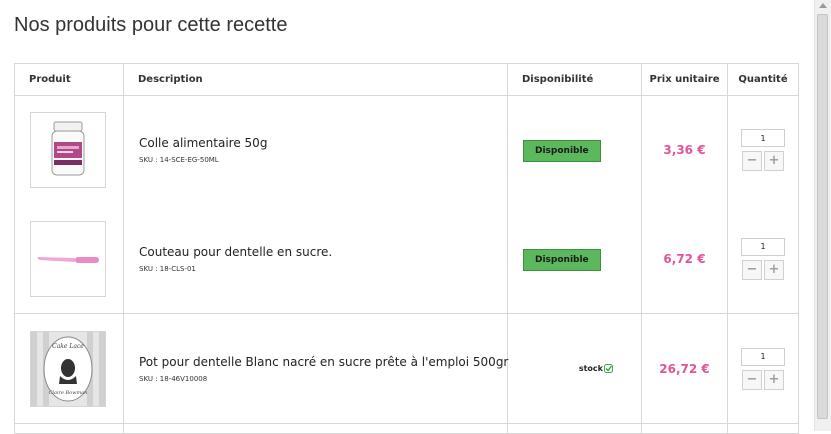  I want to click on product-sku: SKU : 18-CLS-01, so click(167, 268).